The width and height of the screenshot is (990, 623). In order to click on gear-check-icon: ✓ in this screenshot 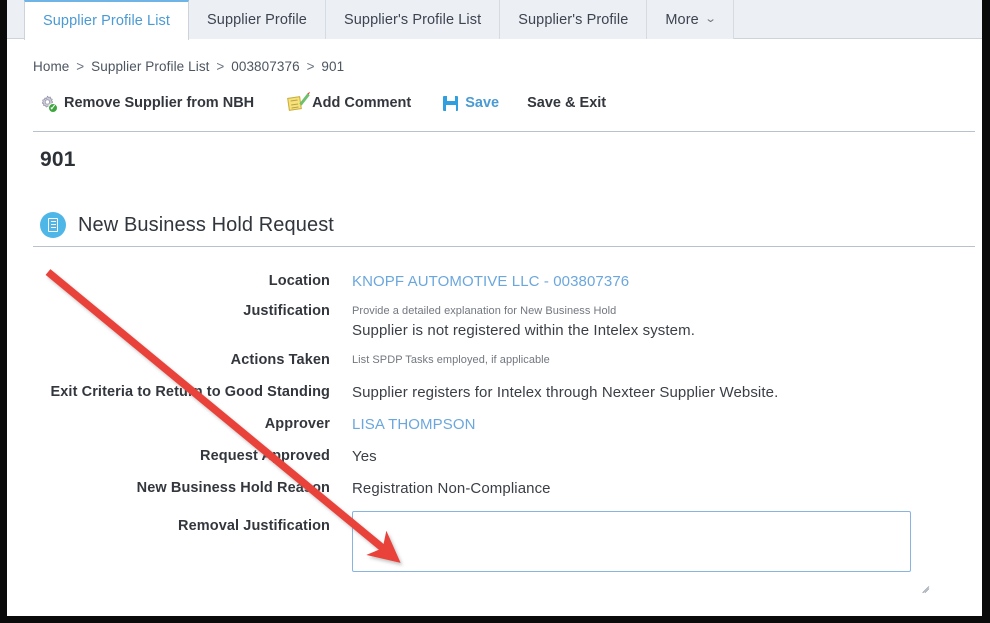, I will do `click(49, 104)`.